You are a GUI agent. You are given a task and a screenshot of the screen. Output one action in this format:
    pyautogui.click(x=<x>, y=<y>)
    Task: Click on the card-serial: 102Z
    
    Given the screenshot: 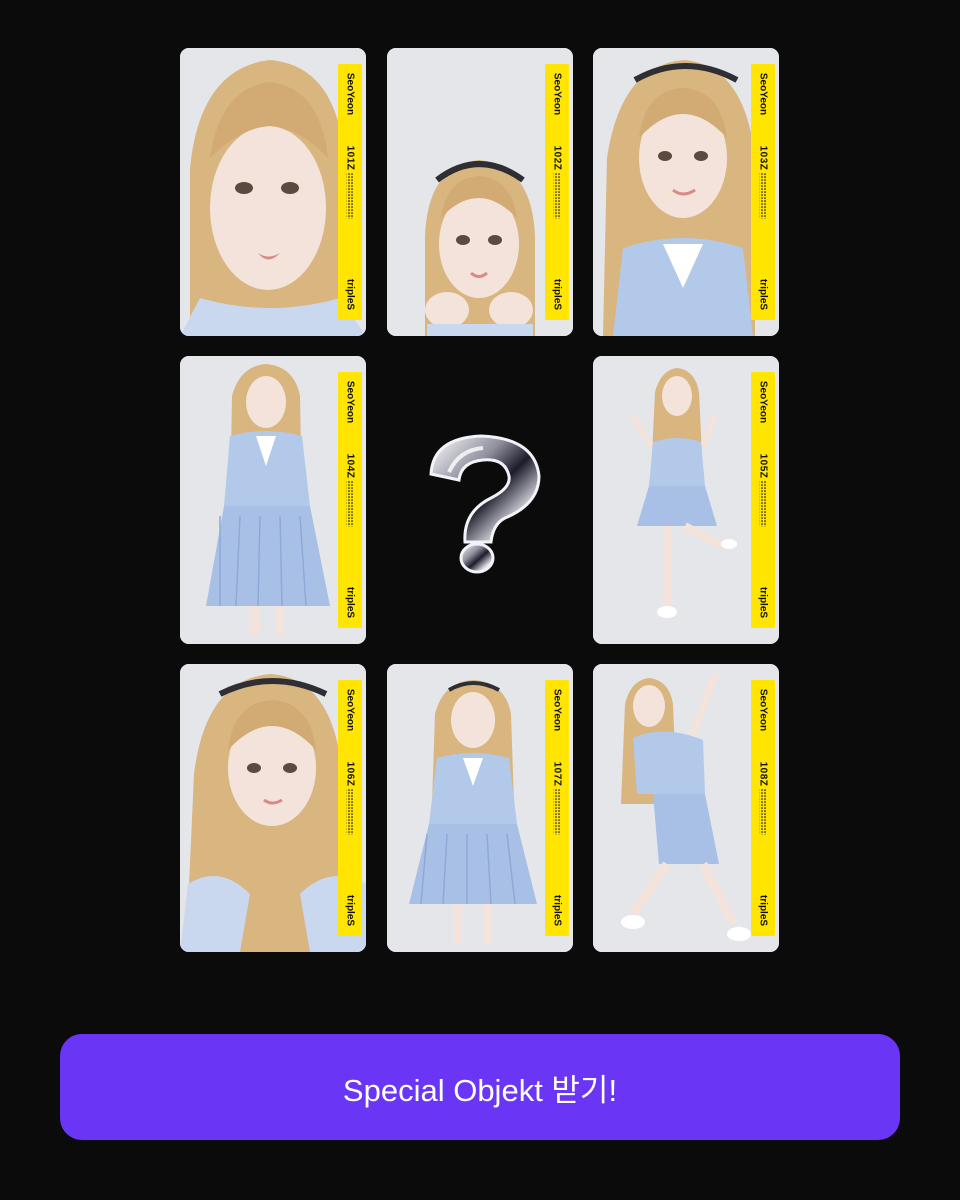 What is the action you would take?
    pyautogui.click(x=557, y=182)
    